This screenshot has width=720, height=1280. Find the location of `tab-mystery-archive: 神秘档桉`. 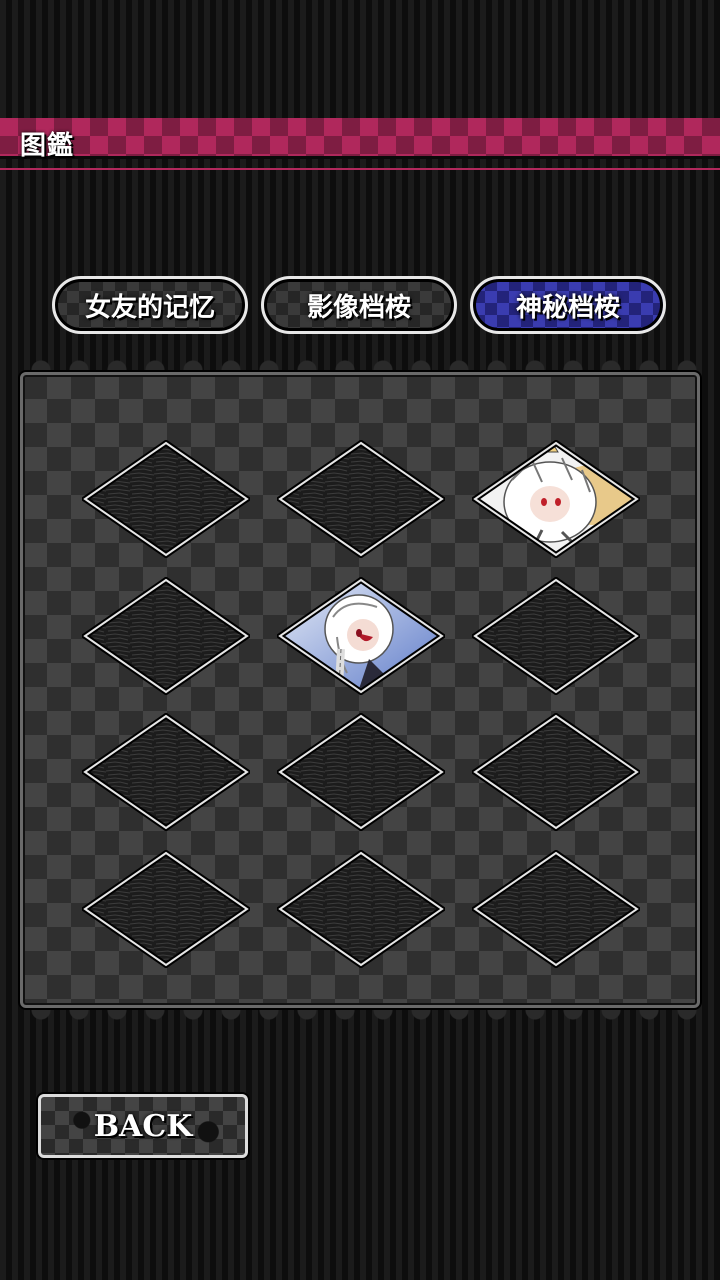

tab-mystery-archive: 神秘档桉 is located at coordinates (568, 305).